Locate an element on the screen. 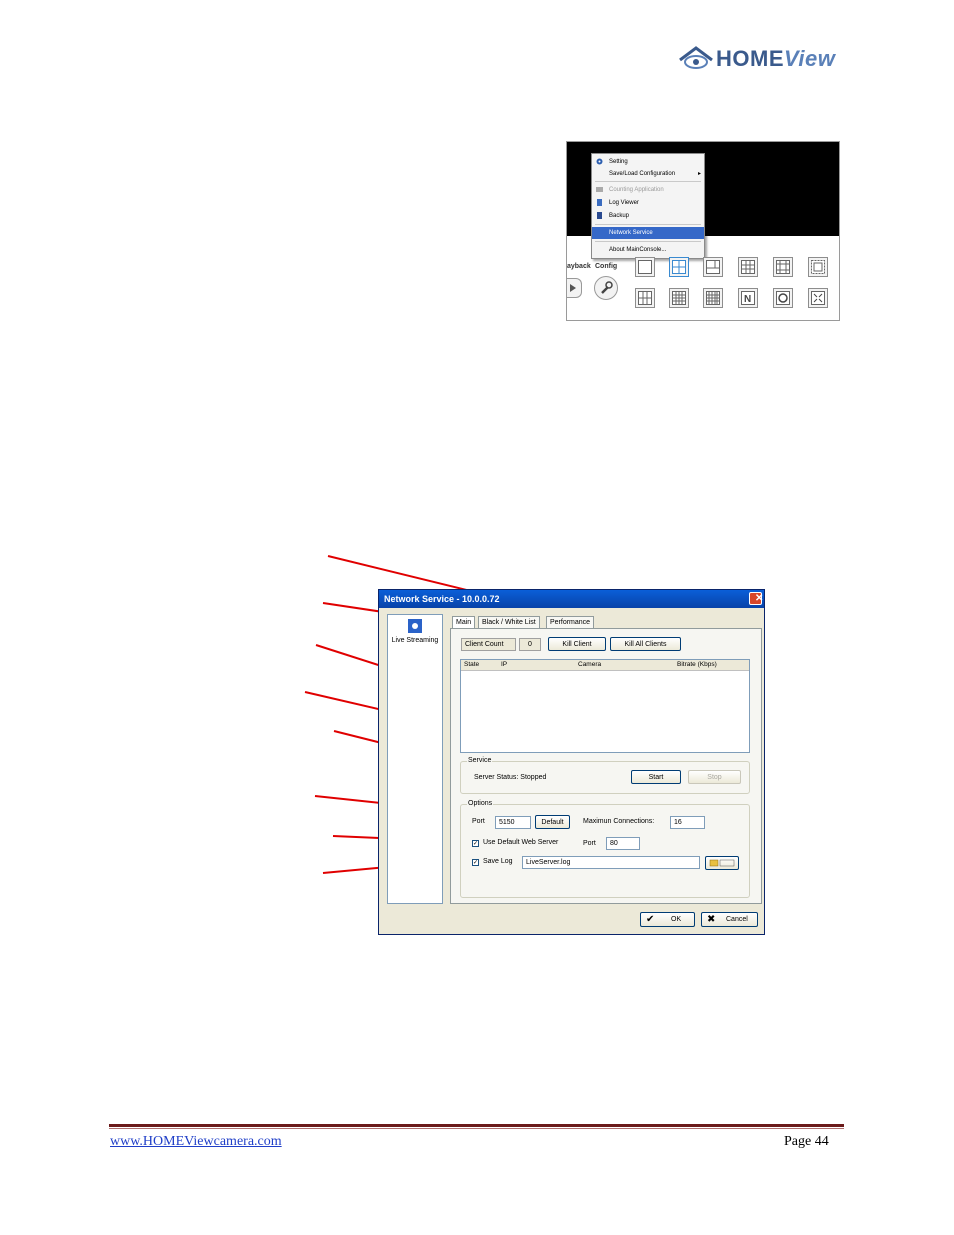 This screenshot has width=954, height=1235. column-ip: IP is located at coordinates (504, 665).